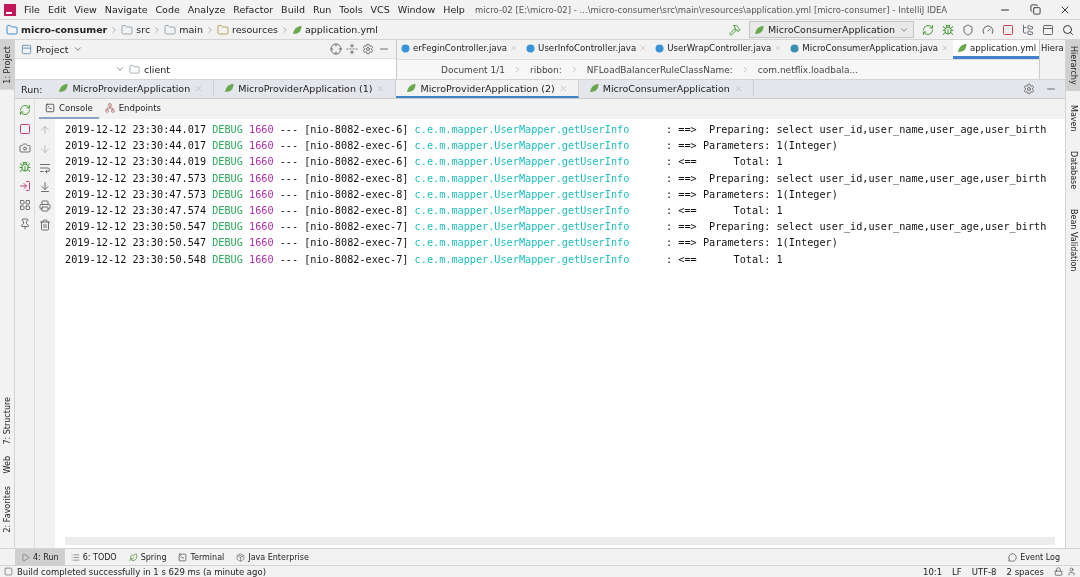 This screenshot has height=577, width=1080. What do you see at coordinates (351, 9) in the screenshot?
I see `menu-item: Tools` at bounding box center [351, 9].